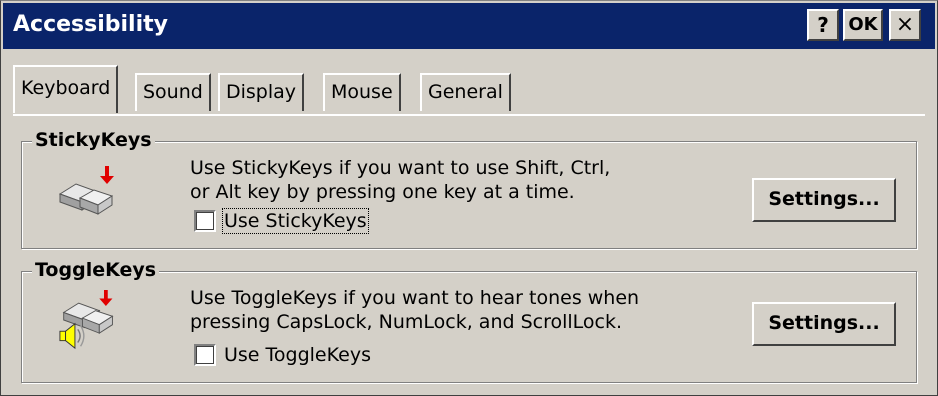 Image resolution: width=938 pixels, height=396 pixels. What do you see at coordinates (96, 270) in the screenshot?
I see `togglekeys-group-title: ToggleKeys` at bounding box center [96, 270].